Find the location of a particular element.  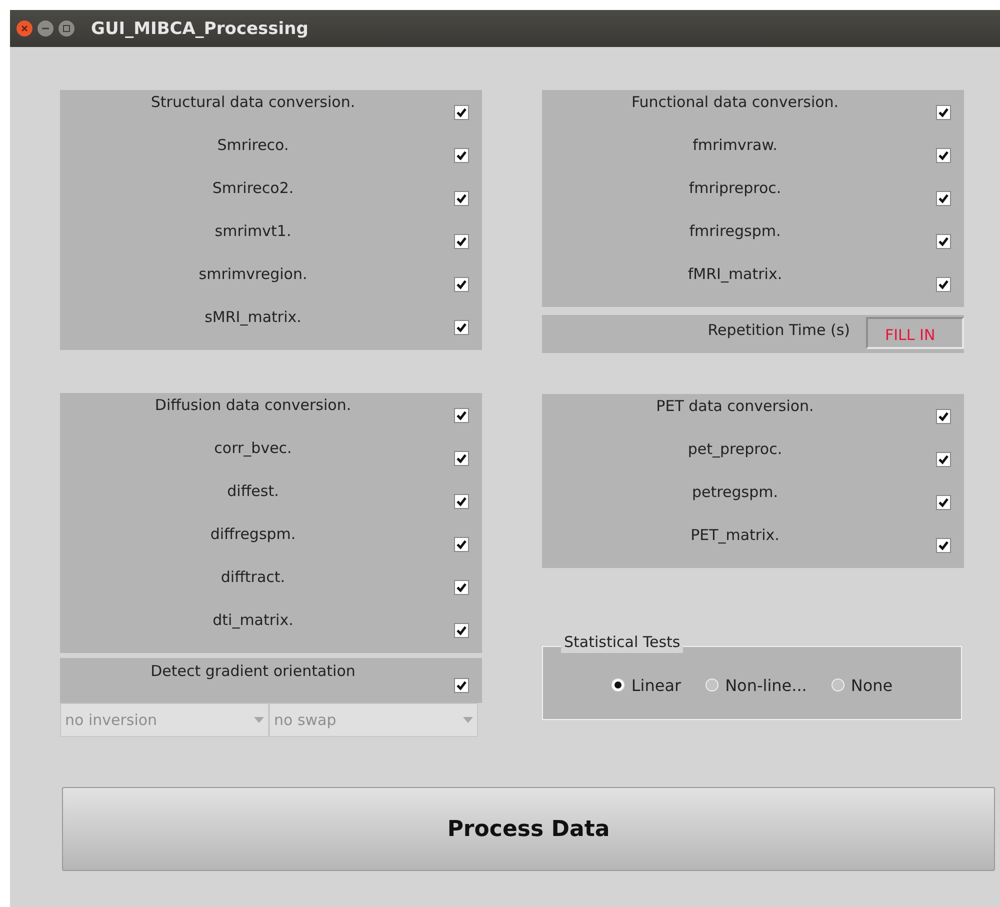

option-label: PET data conversion. is located at coordinates (735, 405).